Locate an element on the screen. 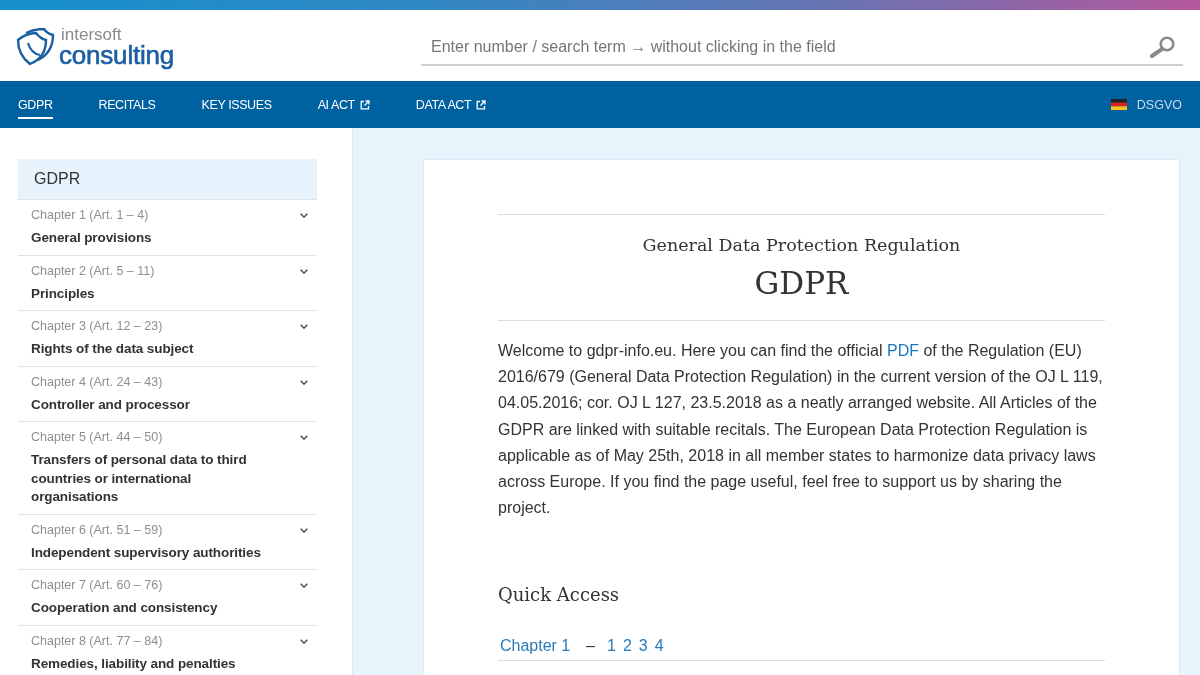 The image size is (1200, 675). chapter-range: Chapter 1 (Art. 1 – 4) is located at coordinates (90, 215).